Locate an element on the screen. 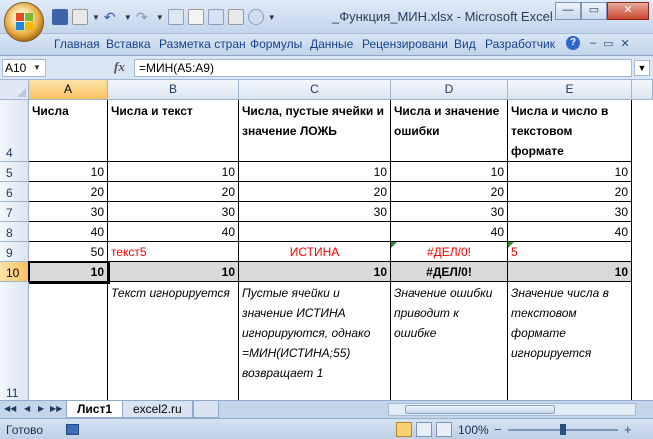  cell-b5: 10 is located at coordinates (173, 172).